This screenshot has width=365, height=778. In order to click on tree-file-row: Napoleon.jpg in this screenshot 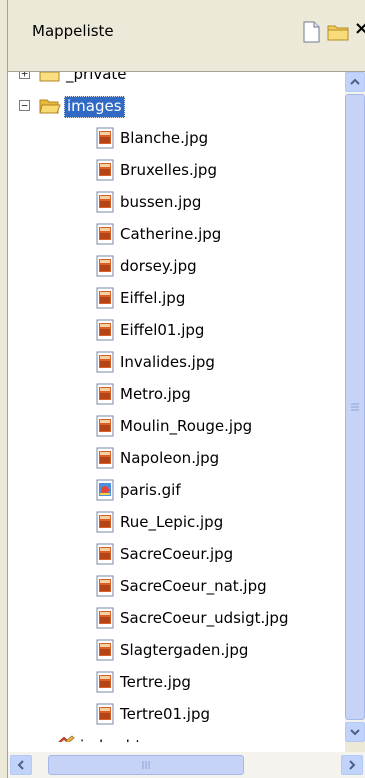, I will do `click(176, 458)`.